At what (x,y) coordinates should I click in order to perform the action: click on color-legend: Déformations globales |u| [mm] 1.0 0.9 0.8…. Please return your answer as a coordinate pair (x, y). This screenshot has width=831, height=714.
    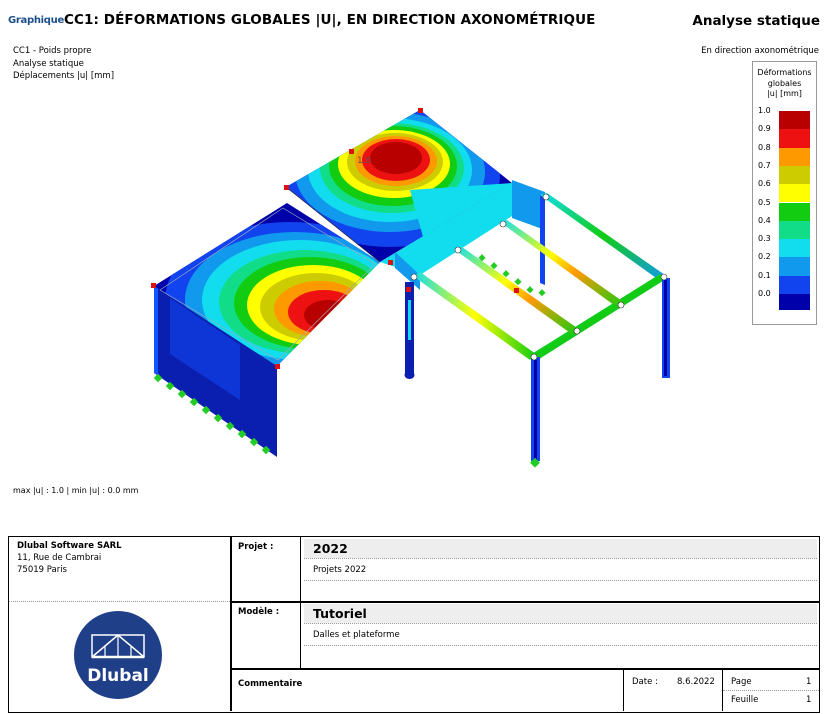
    Looking at the image, I should click on (784, 193).